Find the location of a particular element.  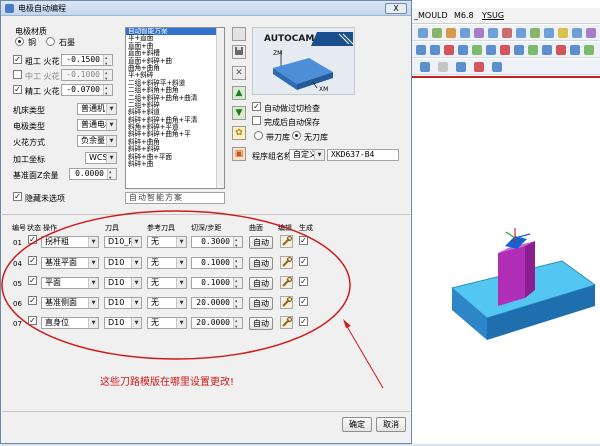

rough-spark-checkbox: ✓ is located at coordinates (17, 59).